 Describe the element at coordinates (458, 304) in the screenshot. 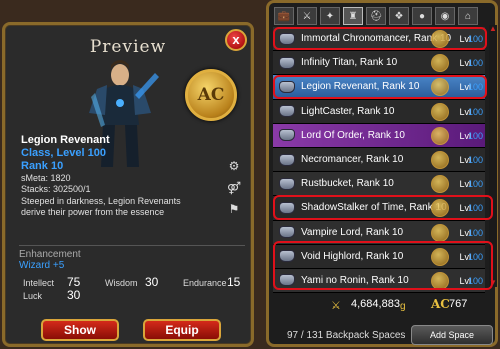

I see `ac-amount: 767` at that location.